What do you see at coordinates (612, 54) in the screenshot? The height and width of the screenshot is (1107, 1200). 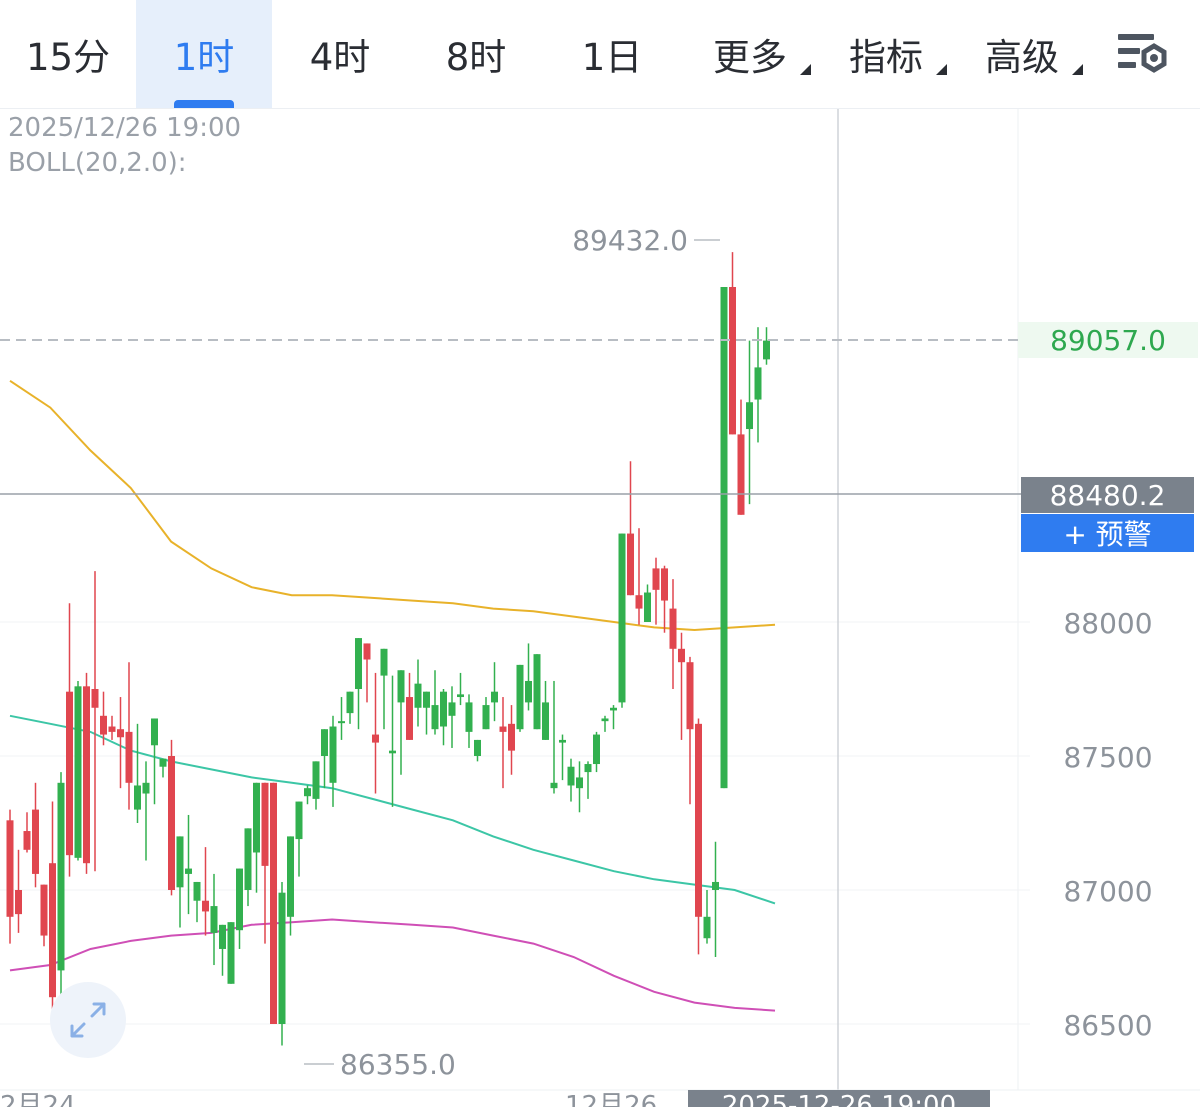 I see `tab-1day: 1日` at bounding box center [612, 54].